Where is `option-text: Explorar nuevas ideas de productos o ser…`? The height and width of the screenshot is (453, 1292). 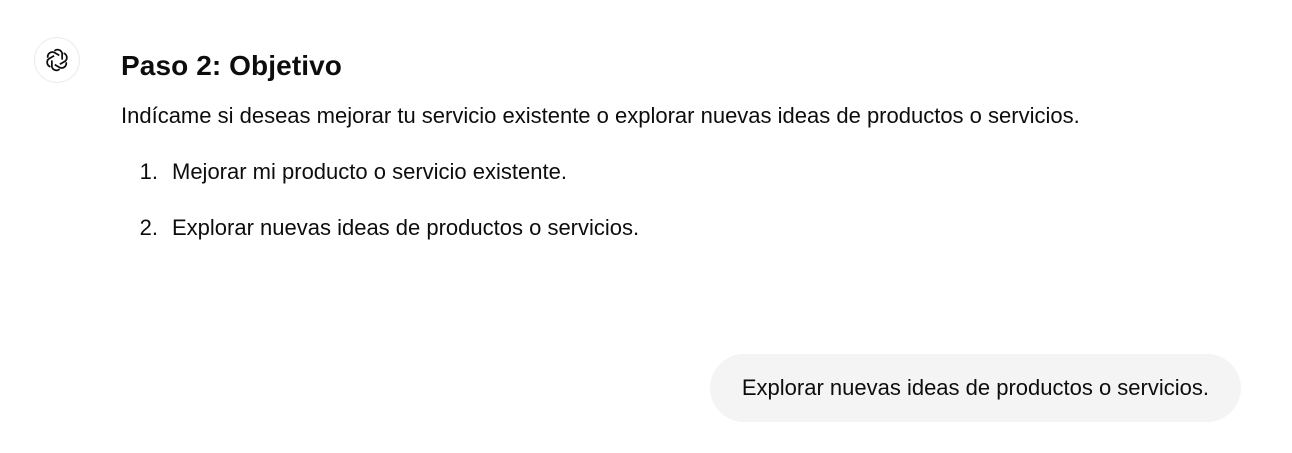 option-text: Explorar nuevas ideas de productos o ser… is located at coordinates (406, 227).